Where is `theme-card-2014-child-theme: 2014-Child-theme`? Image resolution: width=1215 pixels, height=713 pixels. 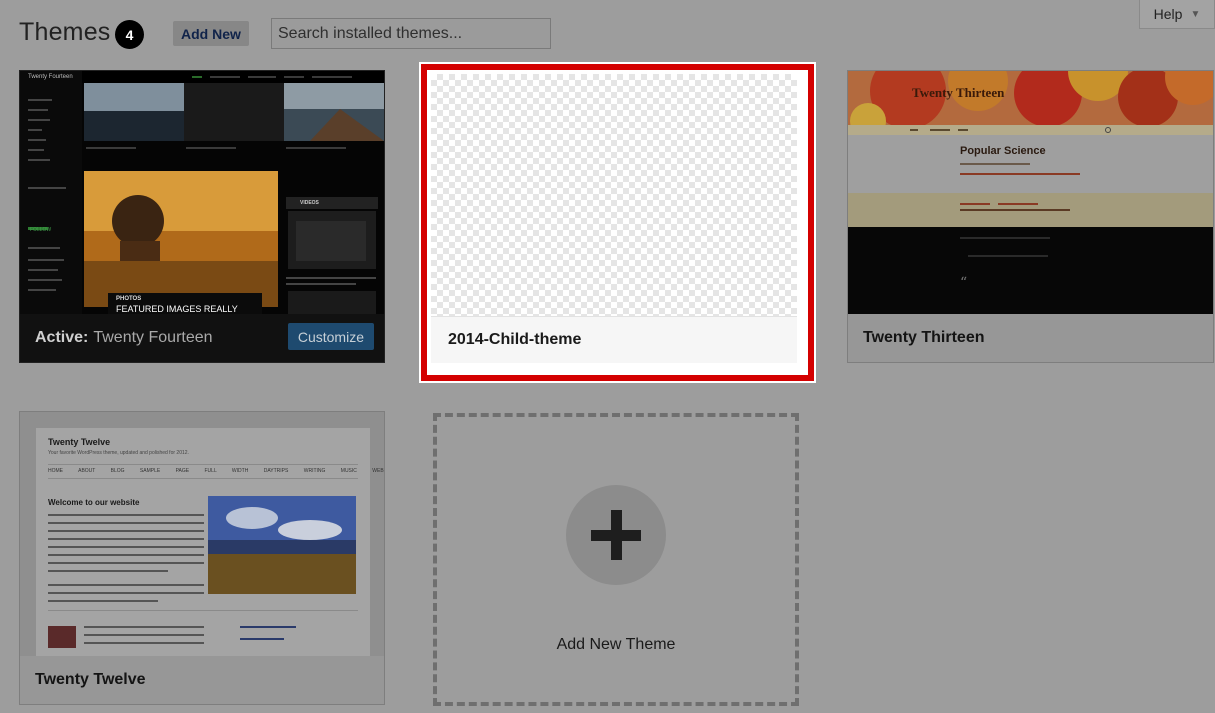
theme-card-2014-child-theme: 2014-Child-theme is located at coordinates (617, 222).